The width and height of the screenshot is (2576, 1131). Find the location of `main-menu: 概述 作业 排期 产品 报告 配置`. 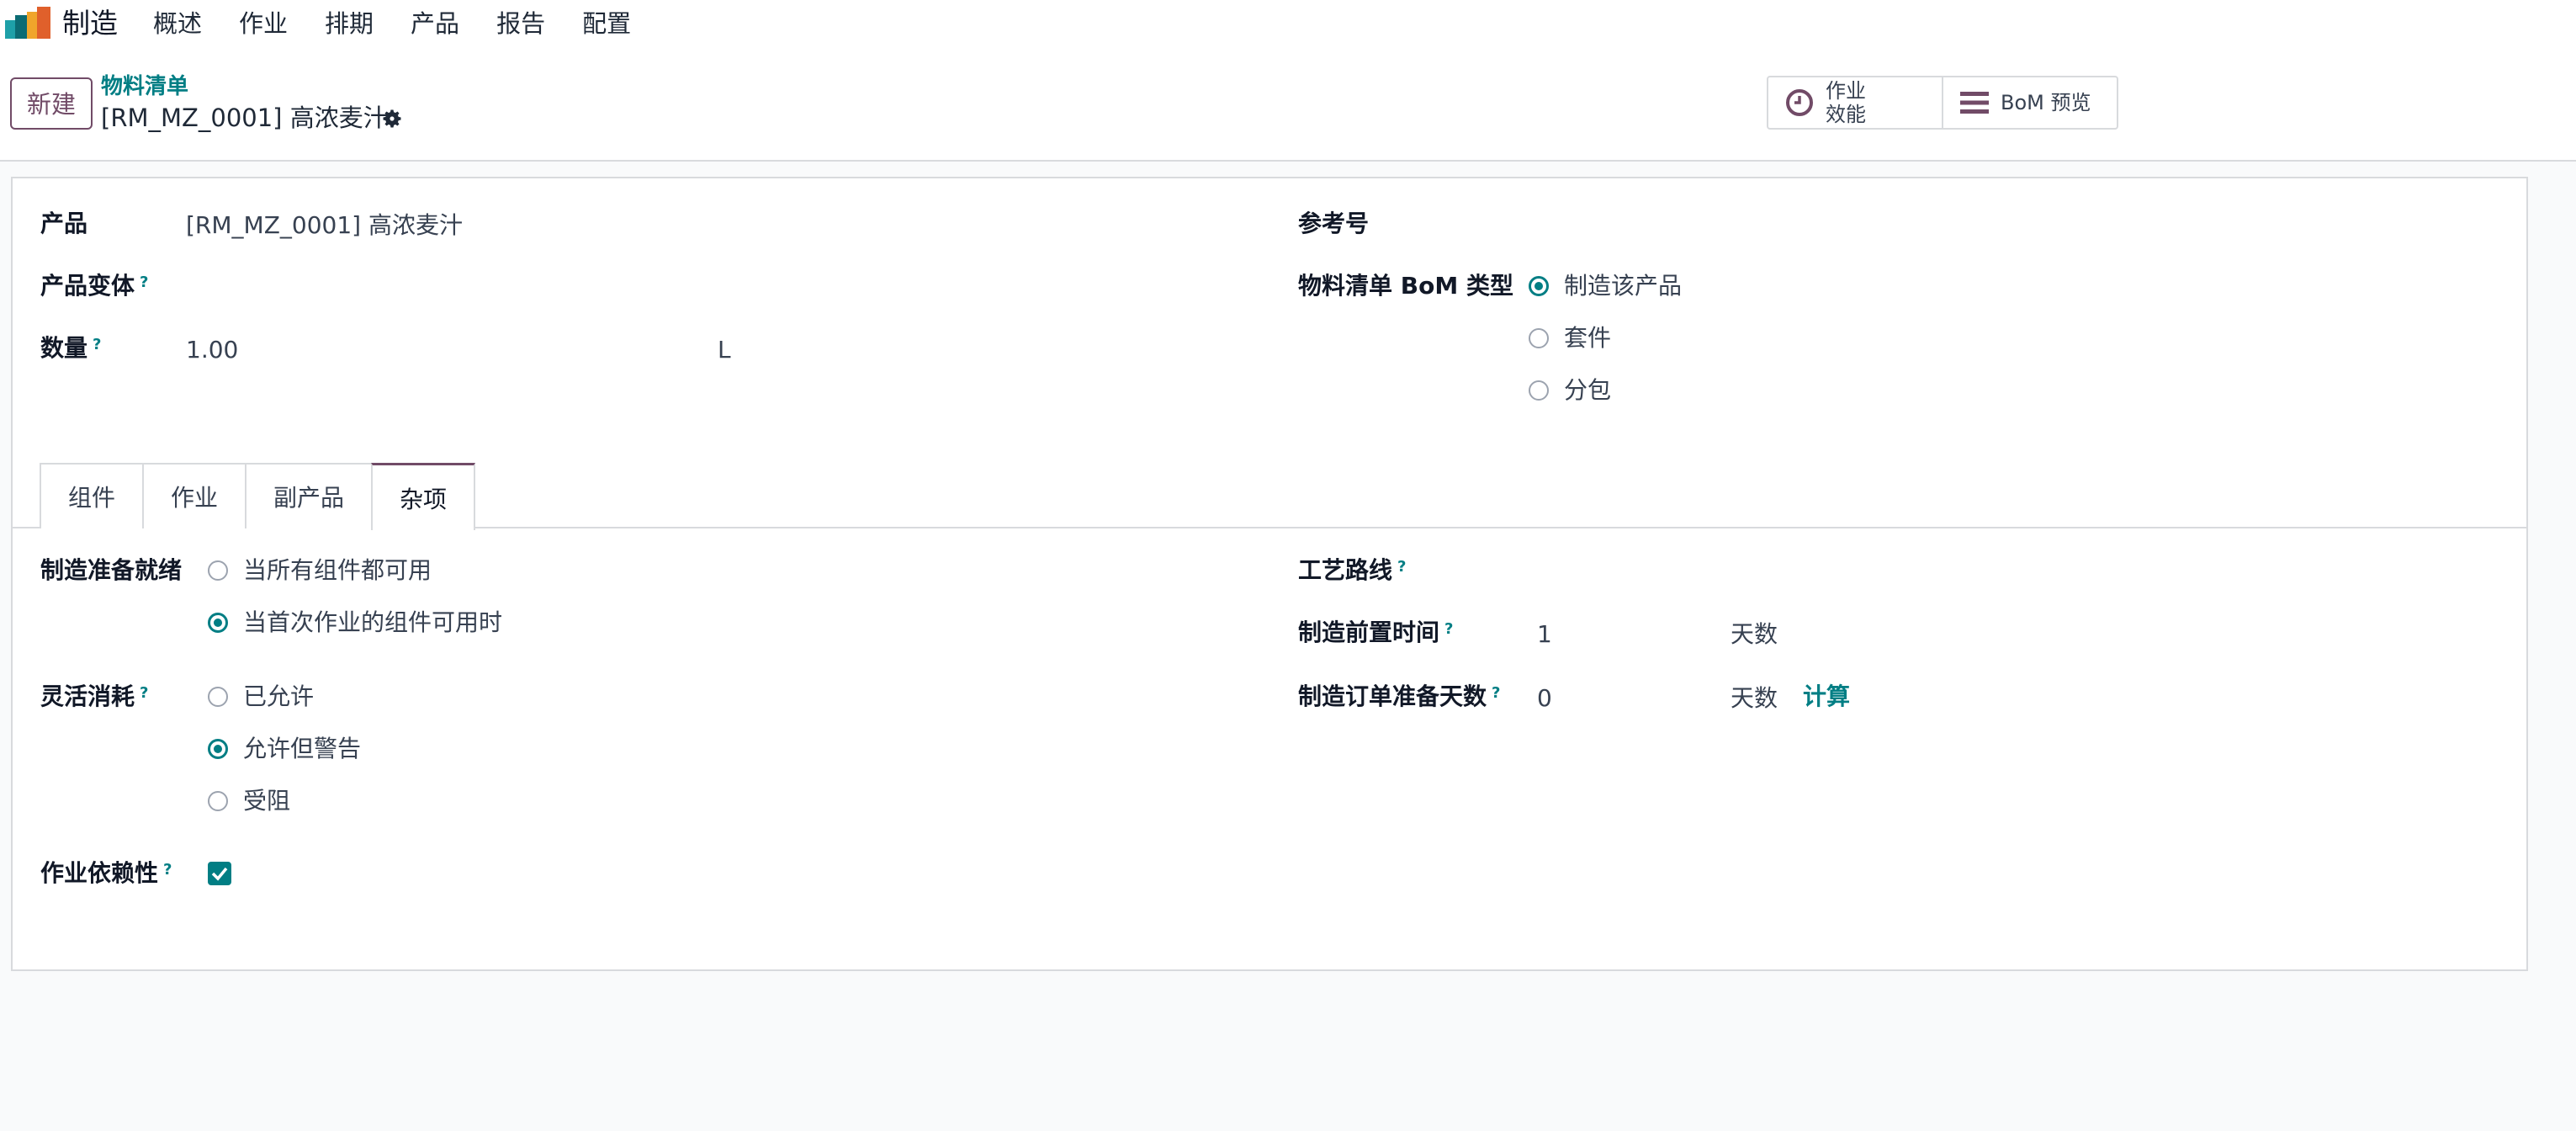

main-menu: 概述 作业 排期 产品 报告 配置 is located at coordinates (410, 23).